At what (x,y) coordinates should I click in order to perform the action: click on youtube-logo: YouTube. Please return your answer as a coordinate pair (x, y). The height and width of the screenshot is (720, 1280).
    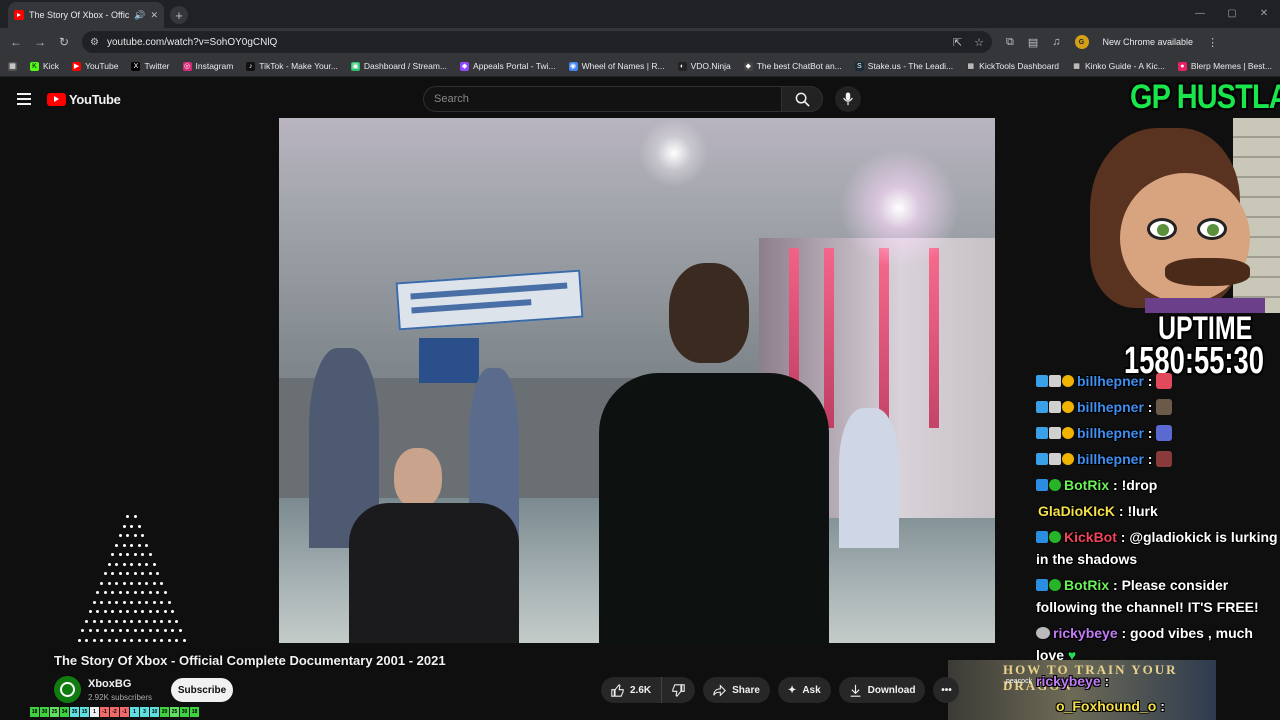
    Looking at the image, I should click on (84, 99).